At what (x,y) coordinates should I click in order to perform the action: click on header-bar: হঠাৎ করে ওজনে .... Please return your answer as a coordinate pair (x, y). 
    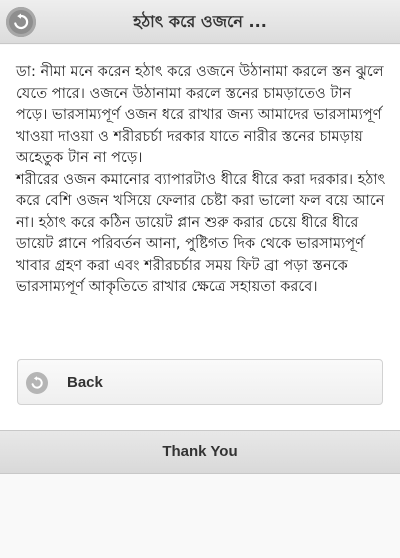
    Looking at the image, I should click on (200, 22).